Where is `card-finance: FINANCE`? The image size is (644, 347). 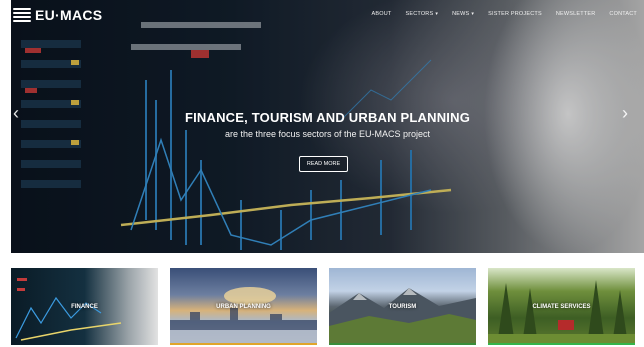 card-finance: FINANCE is located at coordinates (84, 306).